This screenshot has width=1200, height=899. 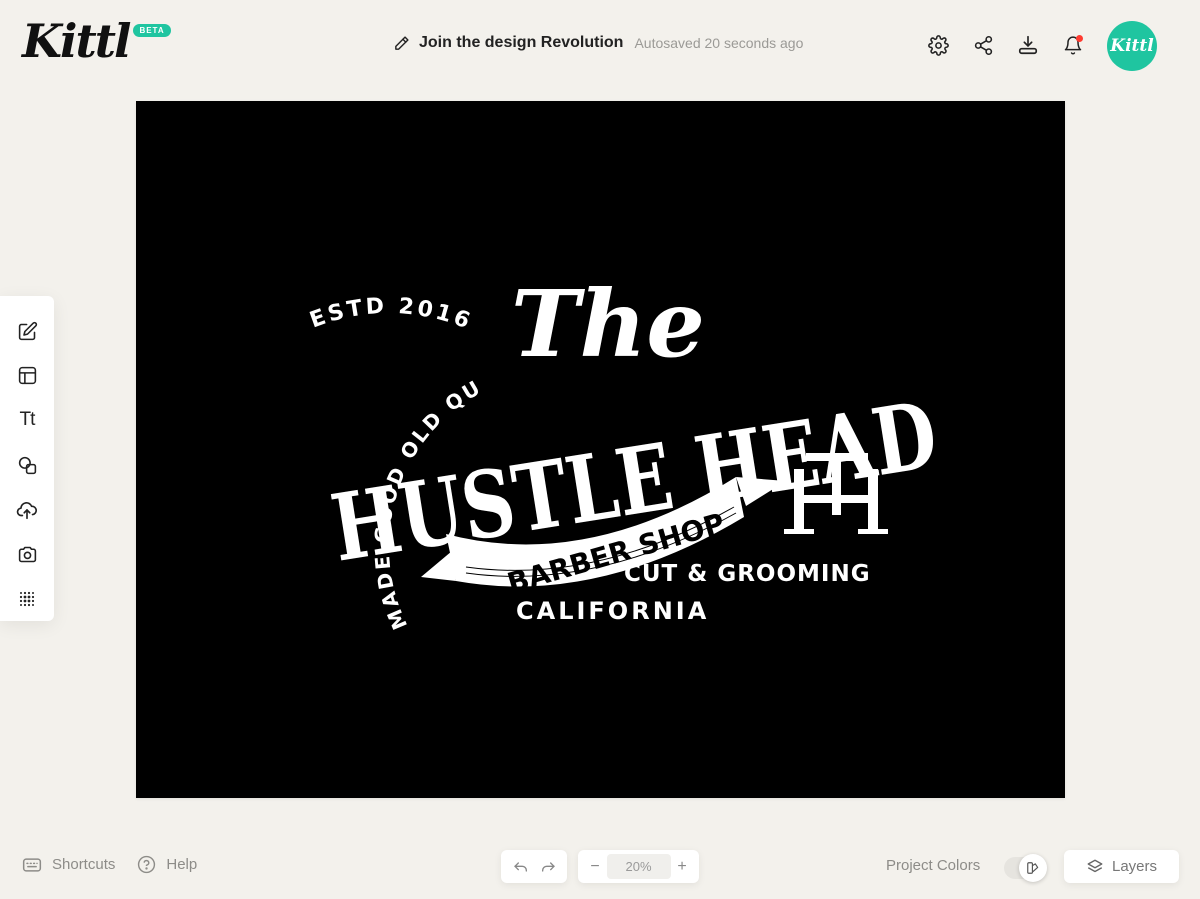 I want to click on project-colors-toggle, so click(x=1025, y=868).